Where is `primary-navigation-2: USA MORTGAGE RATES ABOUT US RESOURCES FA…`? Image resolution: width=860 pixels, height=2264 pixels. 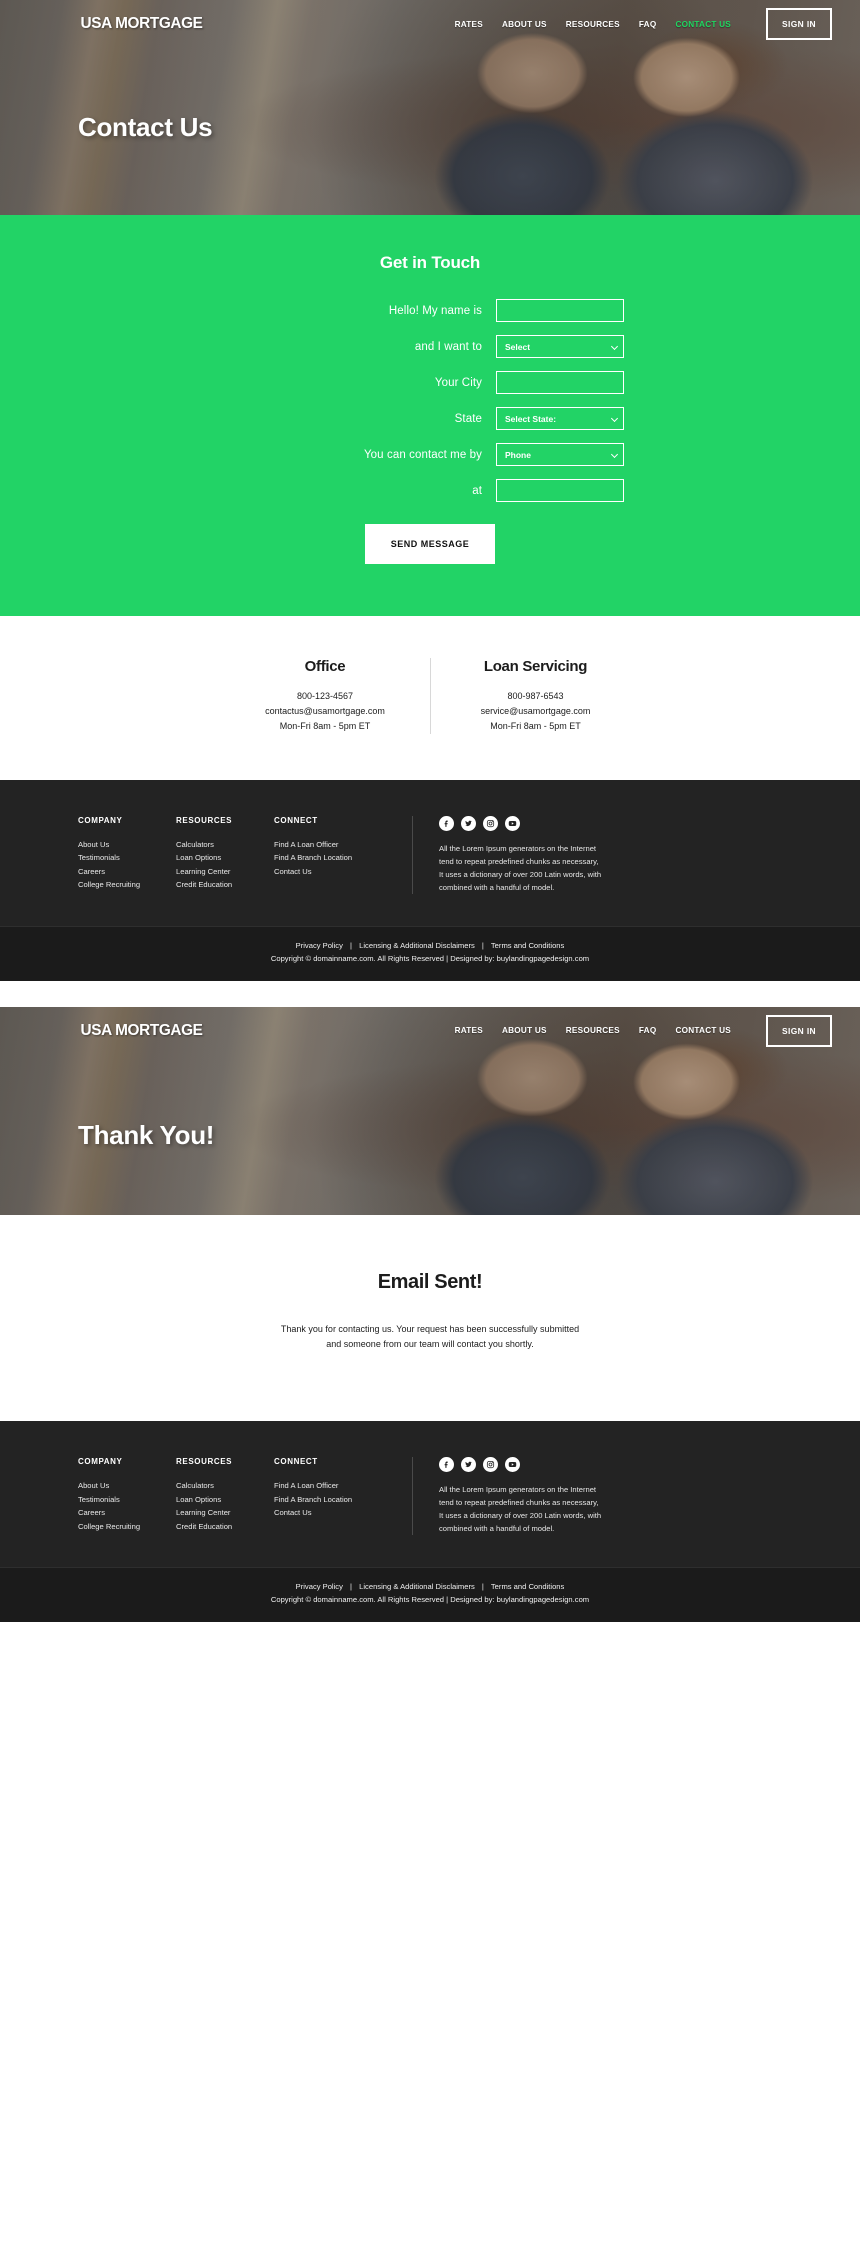
primary-navigation-2: USA MORTGAGE RATES ABOUT US RESOURCES FA… is located at coordinates (430, 1031).